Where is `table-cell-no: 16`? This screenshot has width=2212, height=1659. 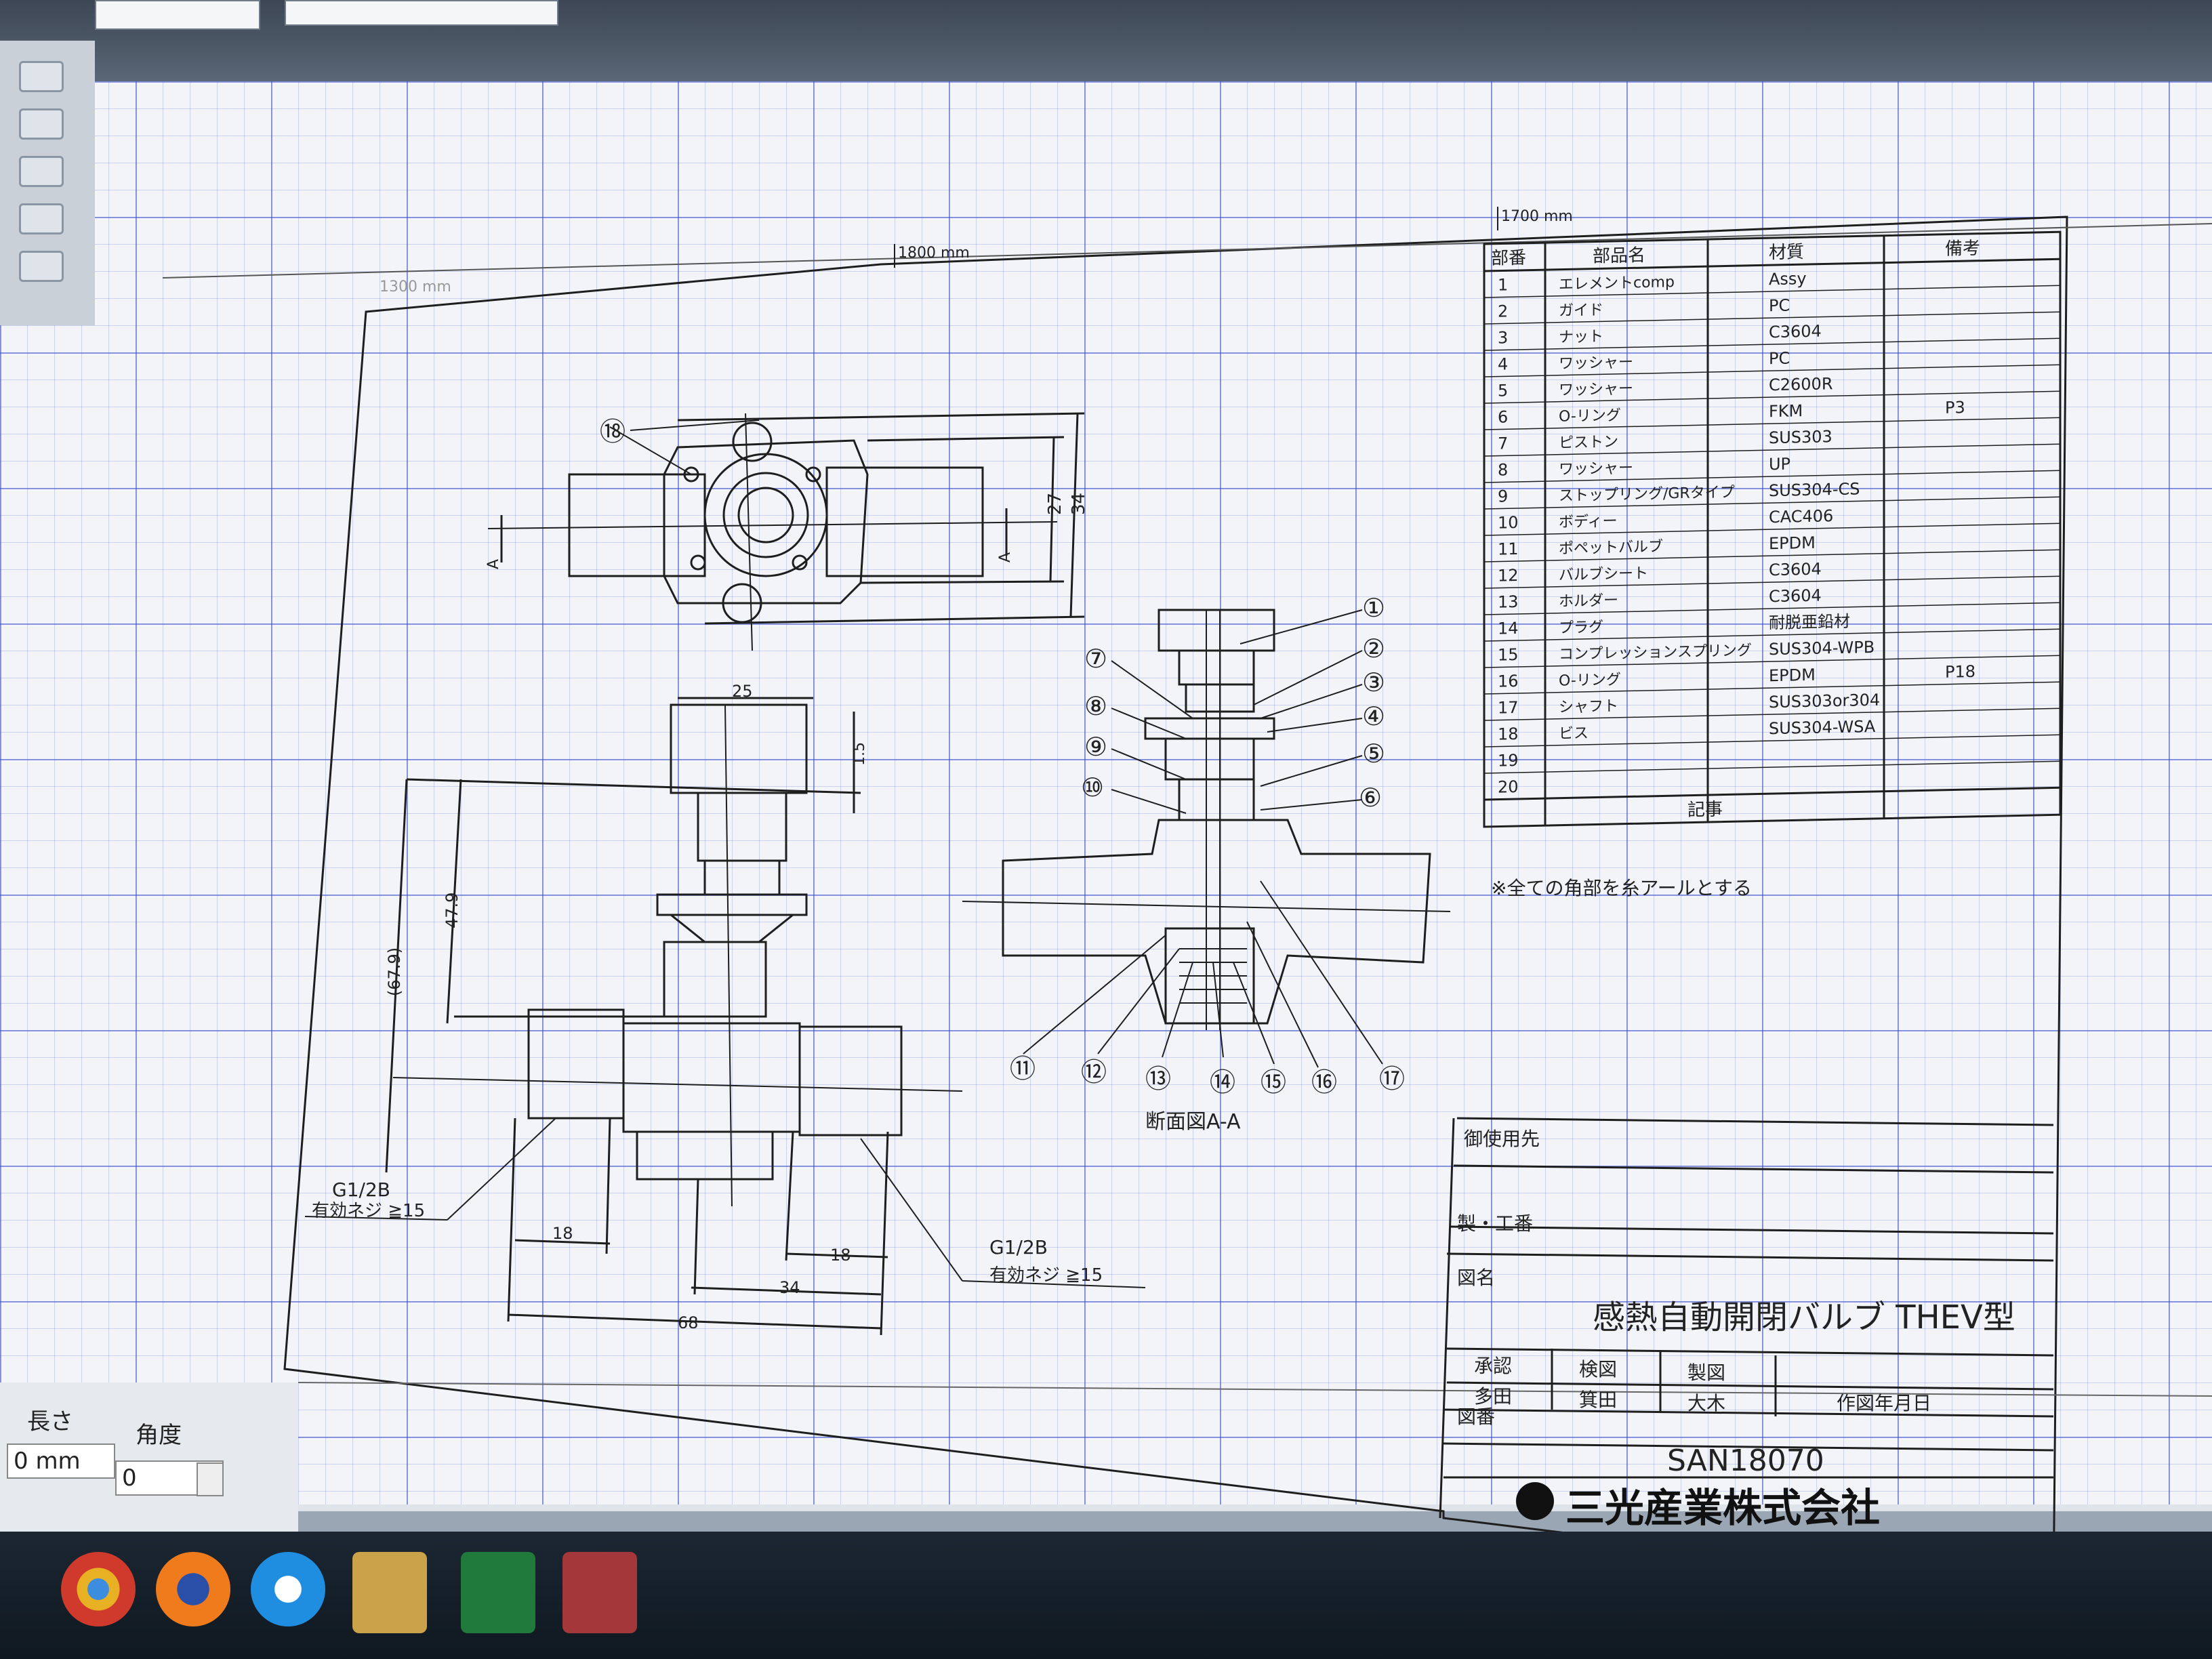
table-cell-no: 16 is located at coordinates (1509, 681).